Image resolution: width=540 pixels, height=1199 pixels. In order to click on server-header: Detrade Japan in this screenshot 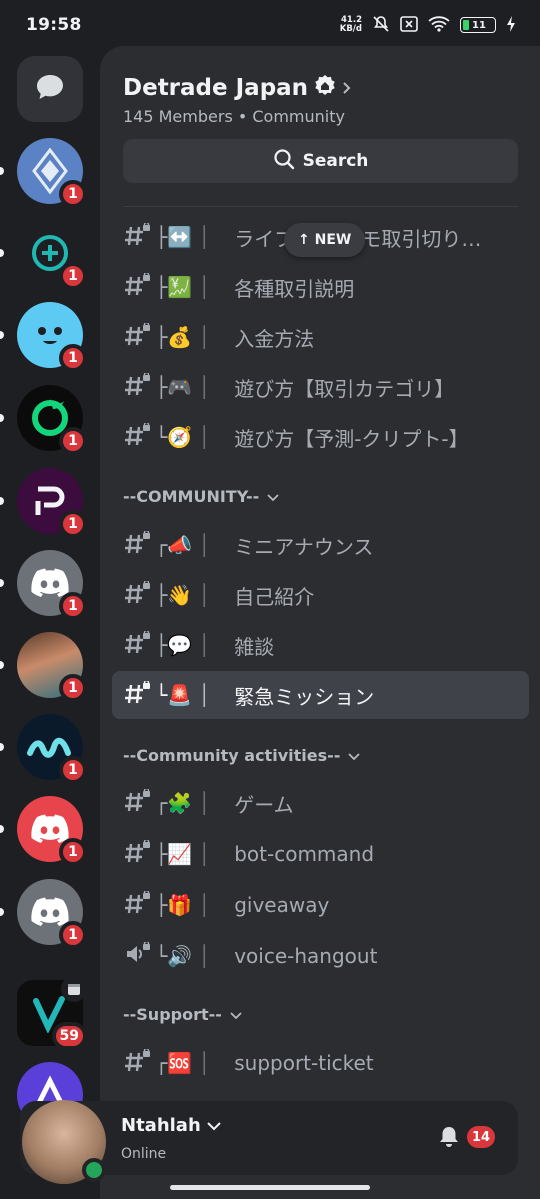, I will do `click(237, 88)`.